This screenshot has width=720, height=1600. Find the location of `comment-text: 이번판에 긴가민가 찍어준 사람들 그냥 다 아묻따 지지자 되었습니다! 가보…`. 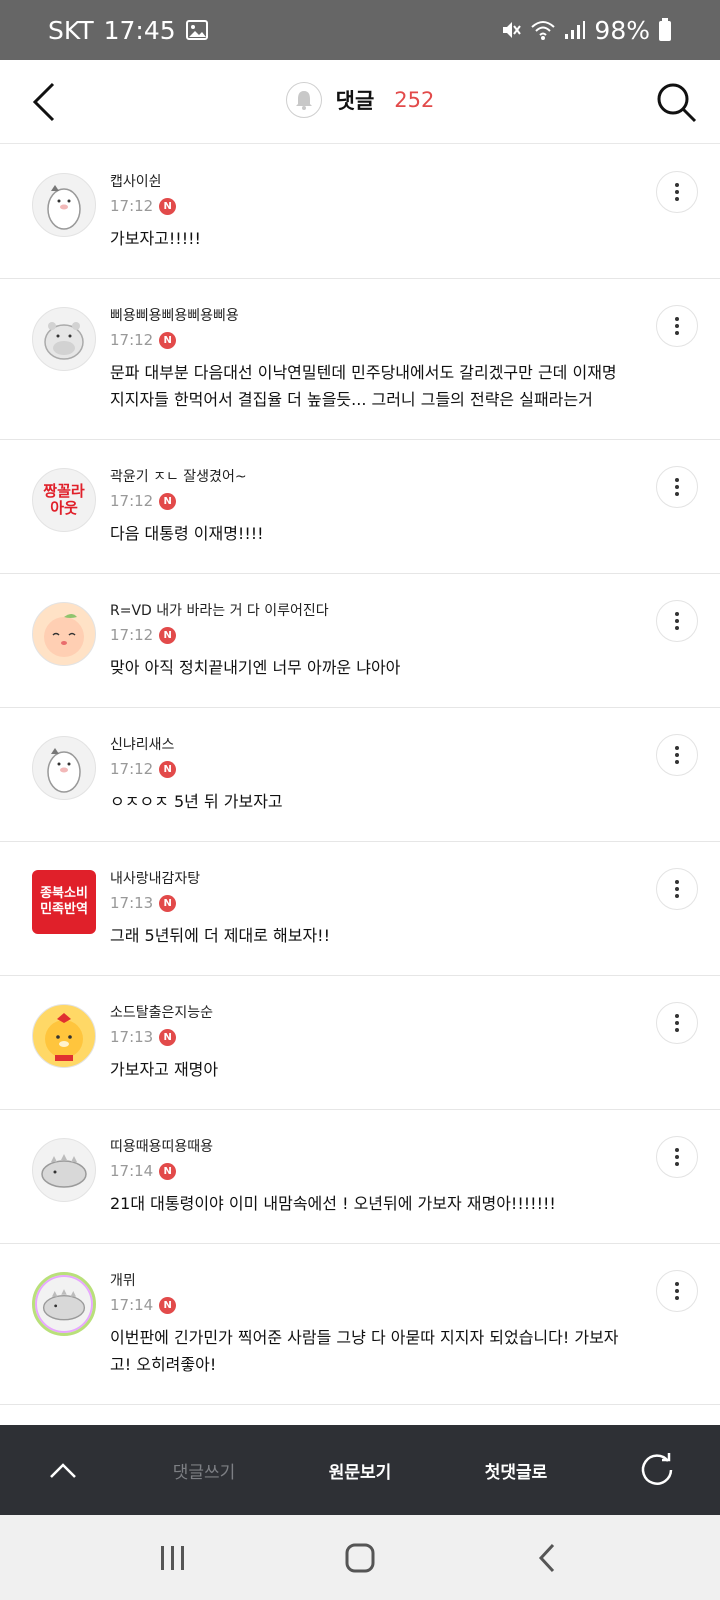

comment-text: 이번판에 긴가민가 찍어준 사람들 그냥 다 아묻따 지지자 되었습니다! 가보… is located at coordinates (364, 1351).